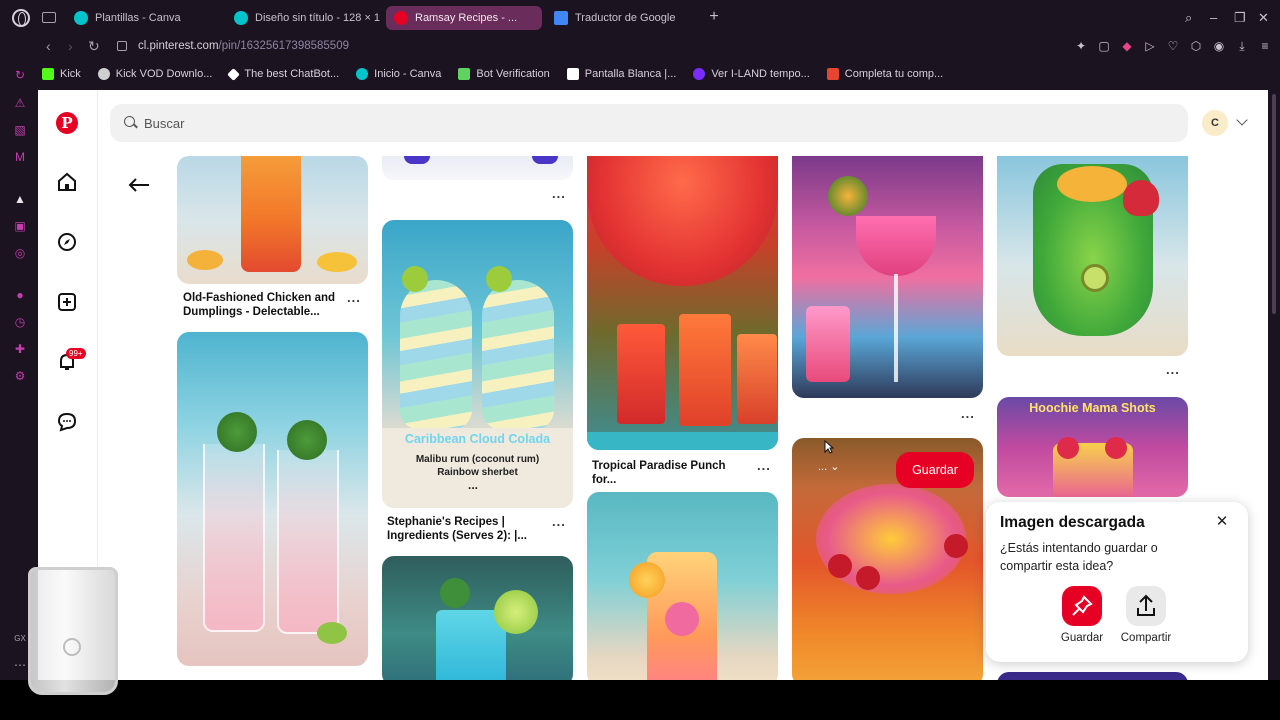  What do you see at coordinates (1188, 18) in the screenshot?
I see `search-tabs-icon: ⌕` at bounding box center [1188, 18].